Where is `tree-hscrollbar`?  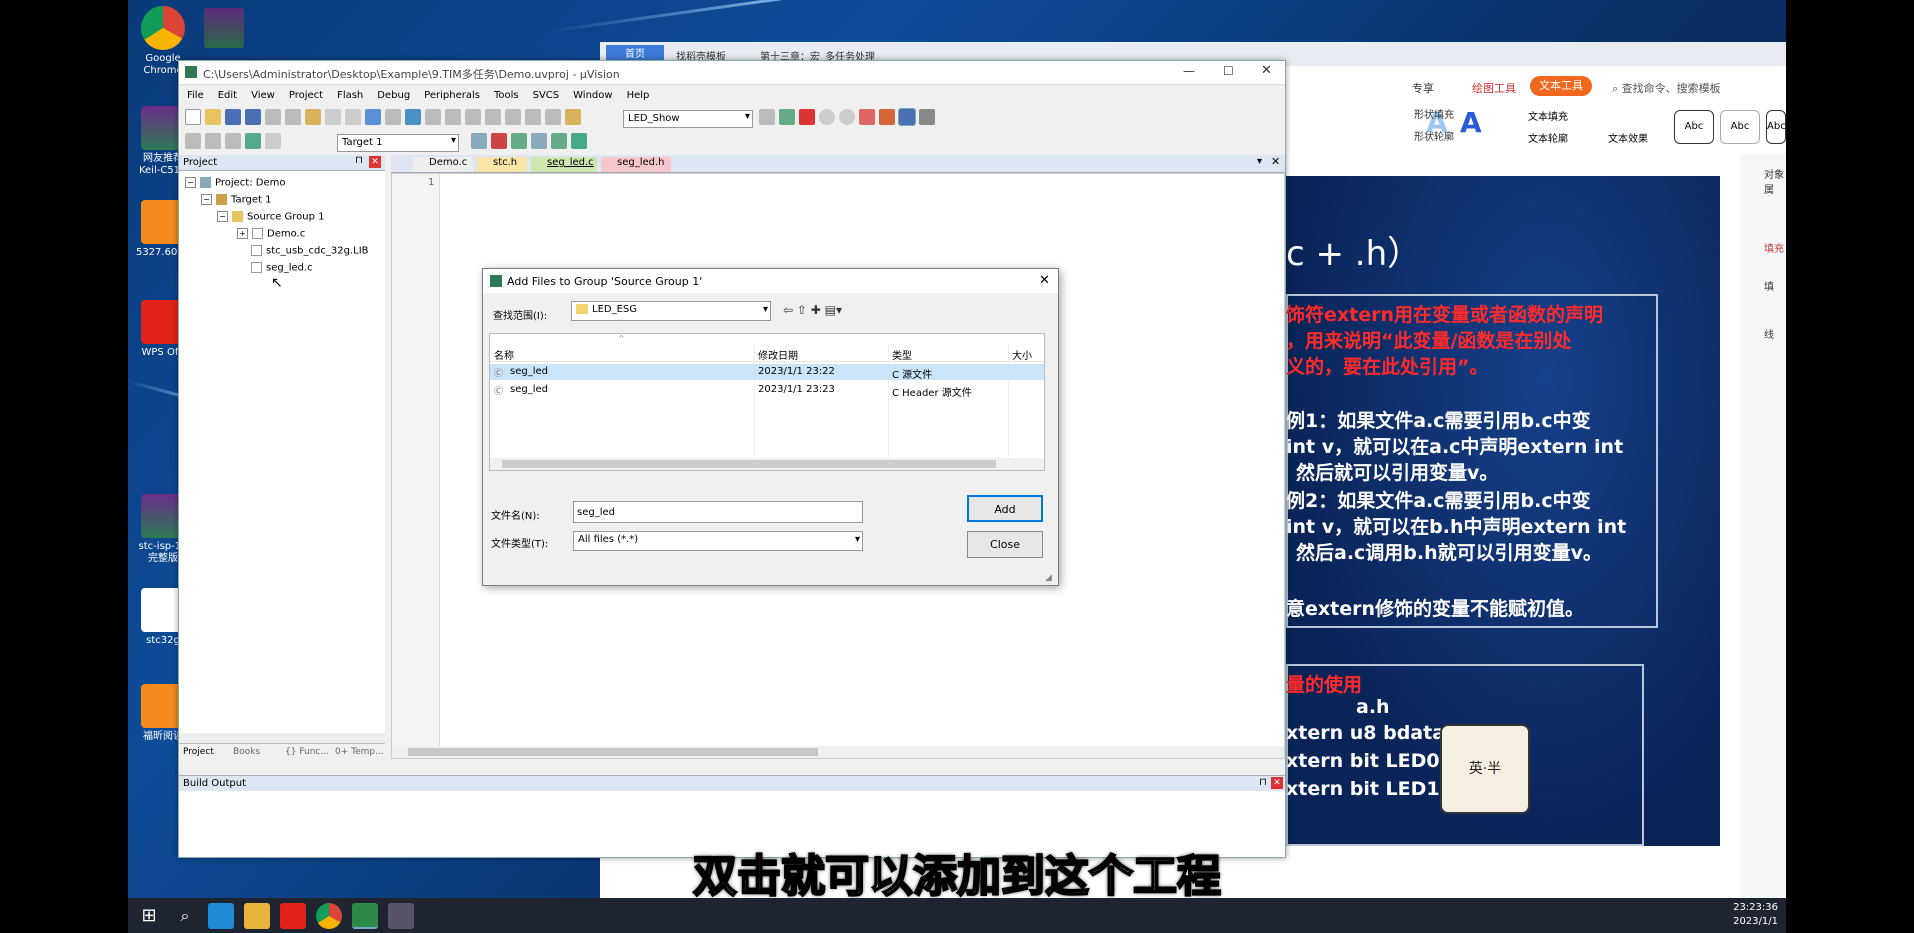
tree-hscrollbar is located at coordinates (282, 738).